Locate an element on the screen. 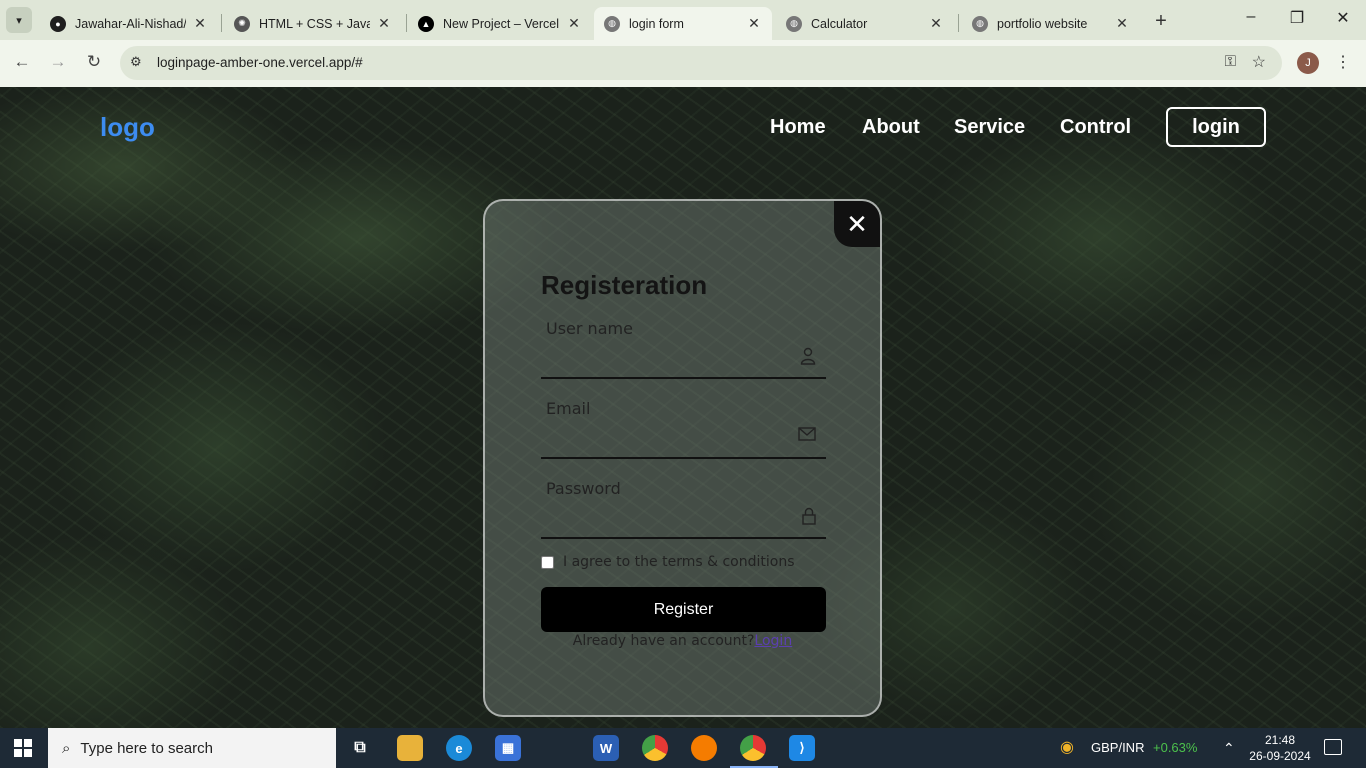  notification-icon is located at coordinates (1333, 747).